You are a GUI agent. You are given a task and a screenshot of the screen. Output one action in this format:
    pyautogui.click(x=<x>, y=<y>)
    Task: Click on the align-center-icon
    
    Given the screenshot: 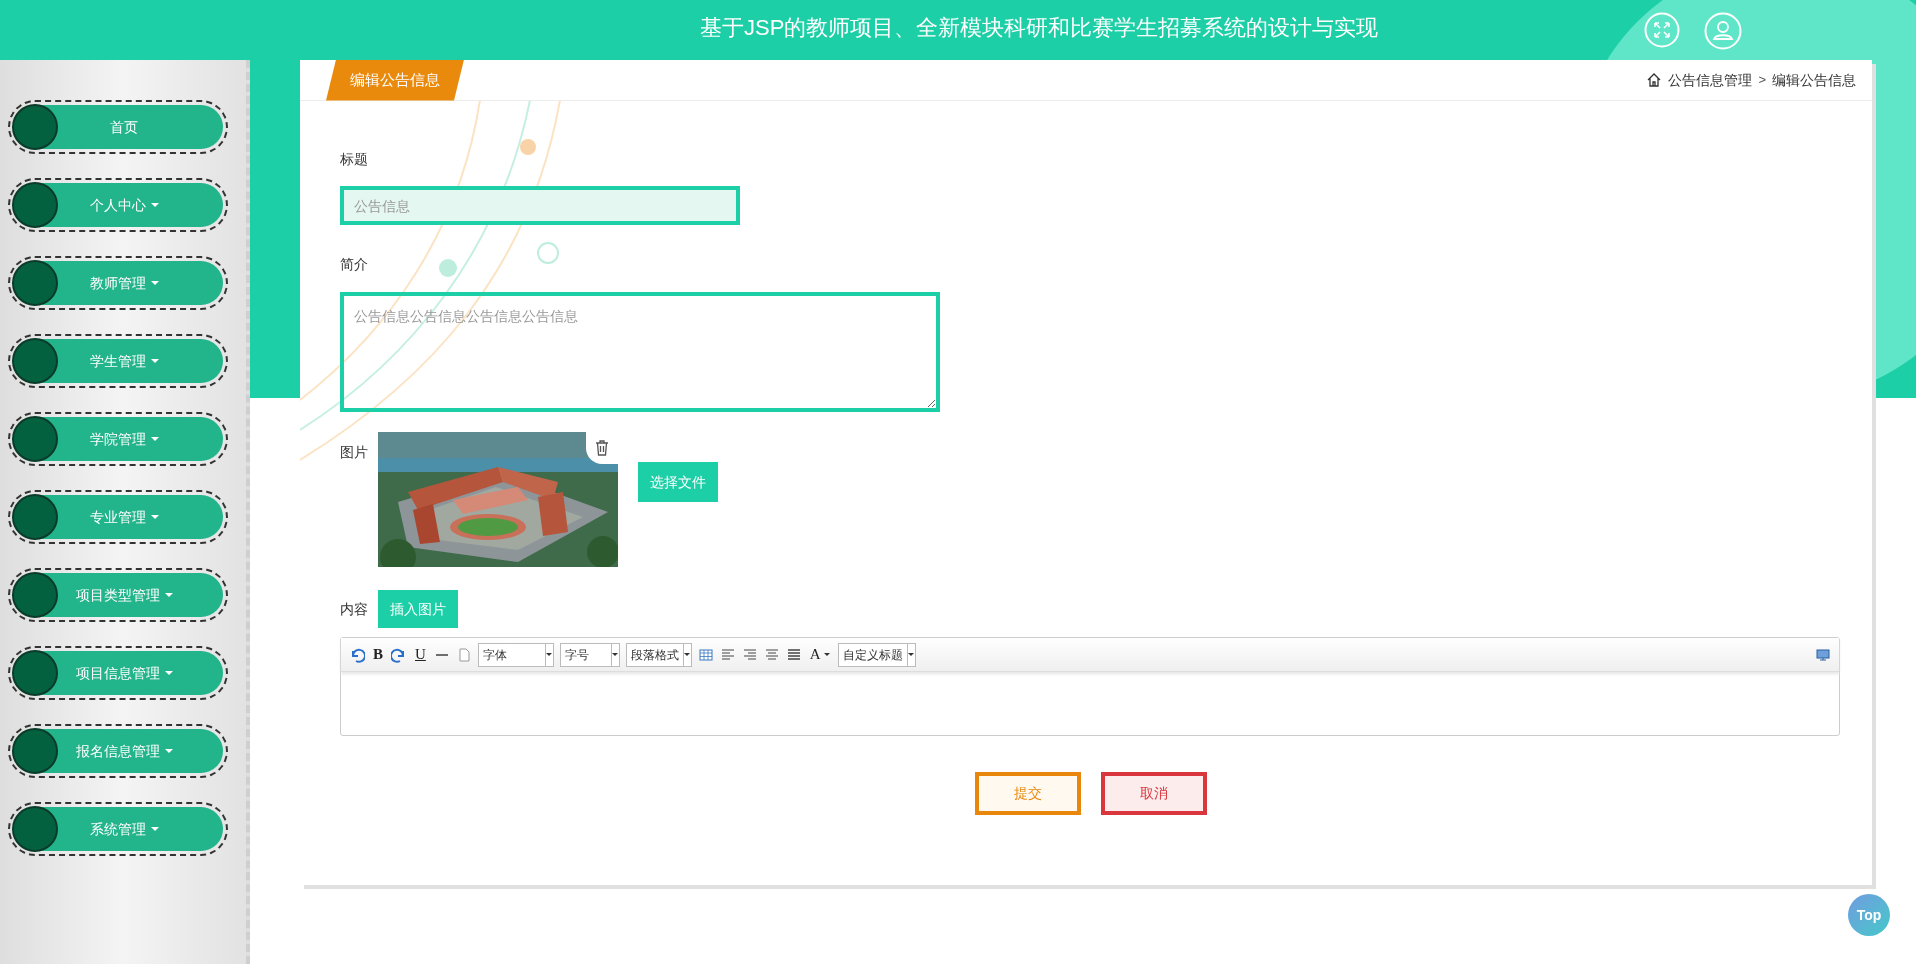 What is the action you would take?
    pyautogui.click(x=771, y=654)
    